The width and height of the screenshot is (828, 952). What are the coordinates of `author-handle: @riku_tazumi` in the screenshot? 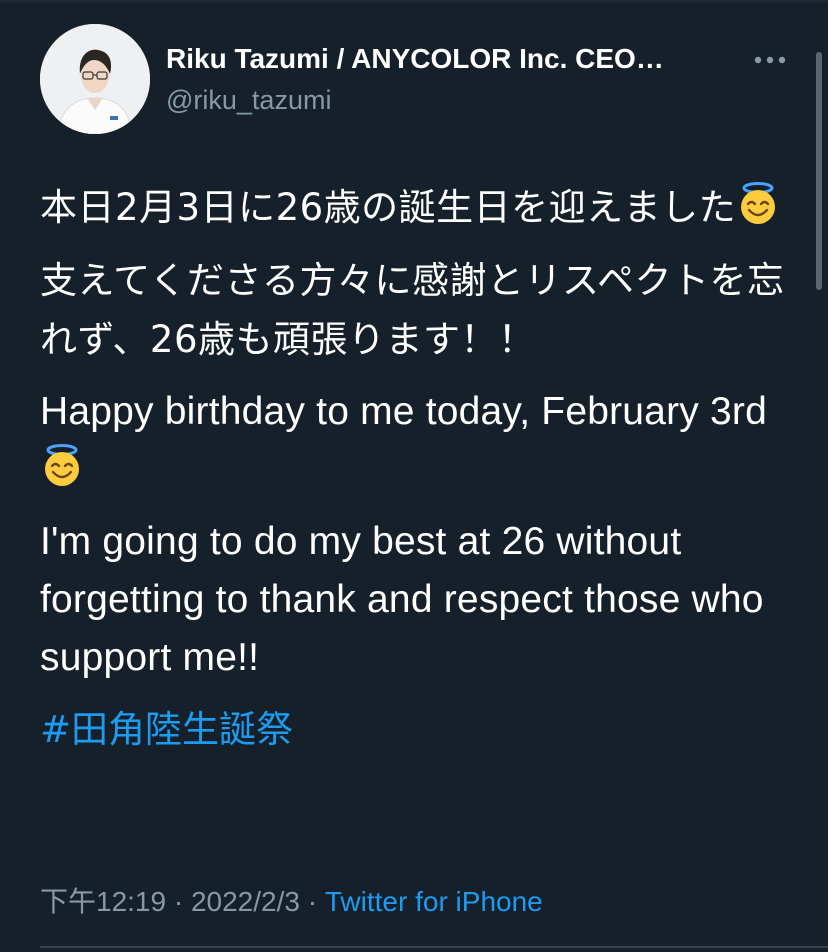 It's located at (248, 100).